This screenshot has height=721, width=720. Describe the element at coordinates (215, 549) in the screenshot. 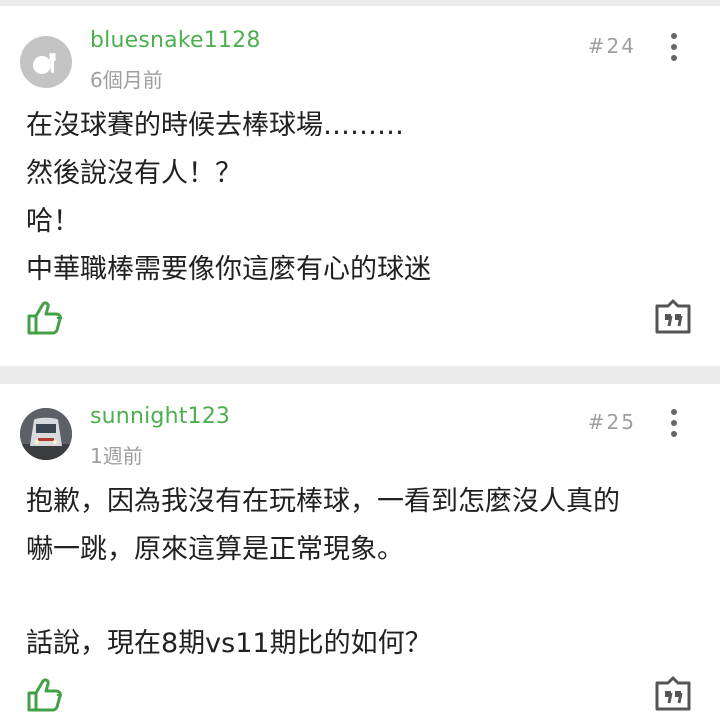

I see `comment-line: 嚇一跳，原來這算是正常現象。` at that location.